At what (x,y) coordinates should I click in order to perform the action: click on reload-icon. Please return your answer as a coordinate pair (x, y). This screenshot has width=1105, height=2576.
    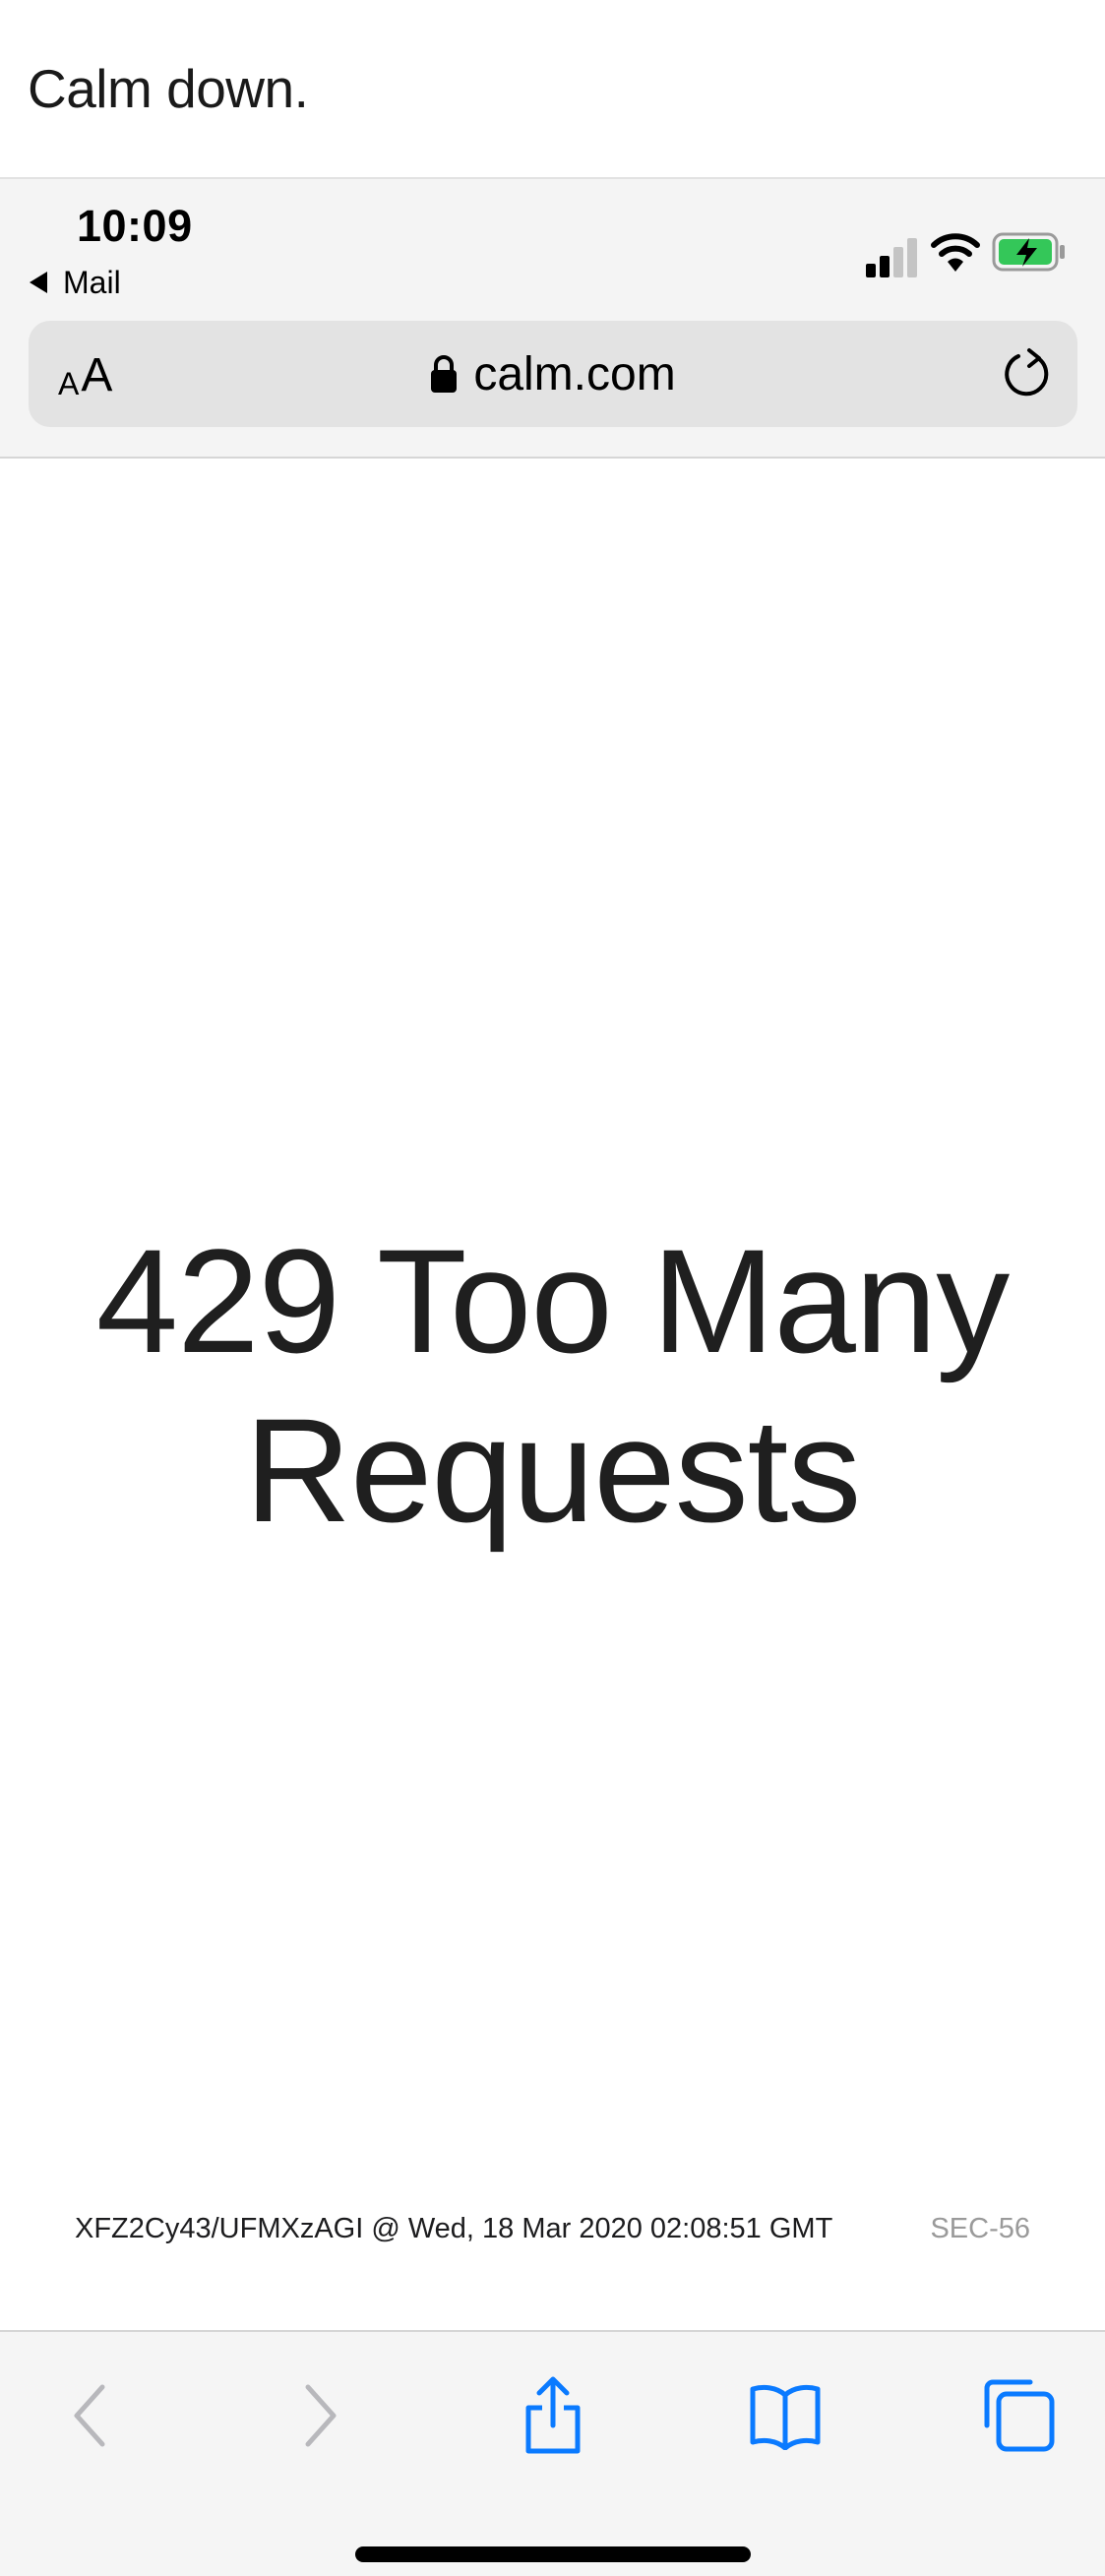
    Looking at the image, I should click on (1026, 373).